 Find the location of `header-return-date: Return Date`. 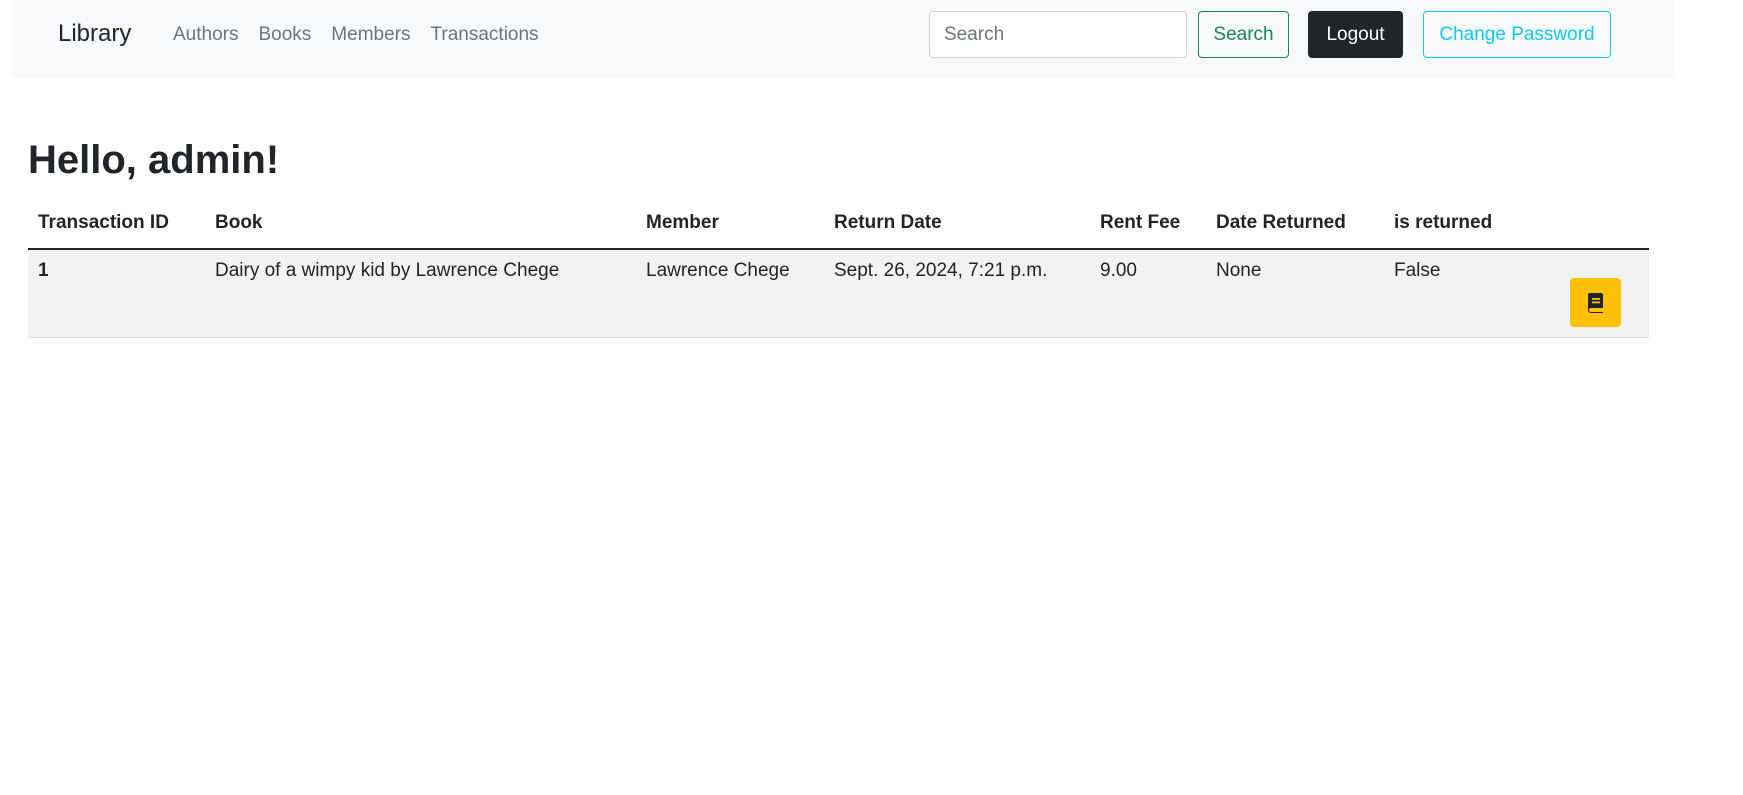

header-return-date: Return Date is located at coordinates (957, 226).